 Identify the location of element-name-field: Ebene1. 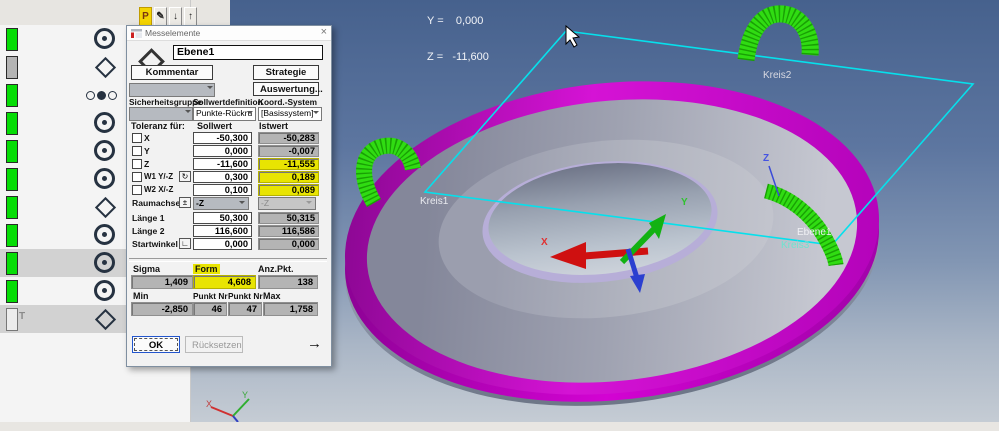
(248, 52).